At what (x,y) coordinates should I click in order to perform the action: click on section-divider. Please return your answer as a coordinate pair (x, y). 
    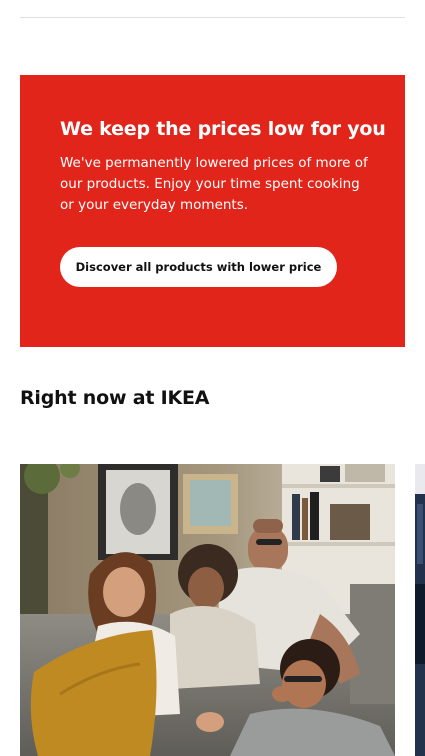
    Looking at the image, I should click on (212, 17).